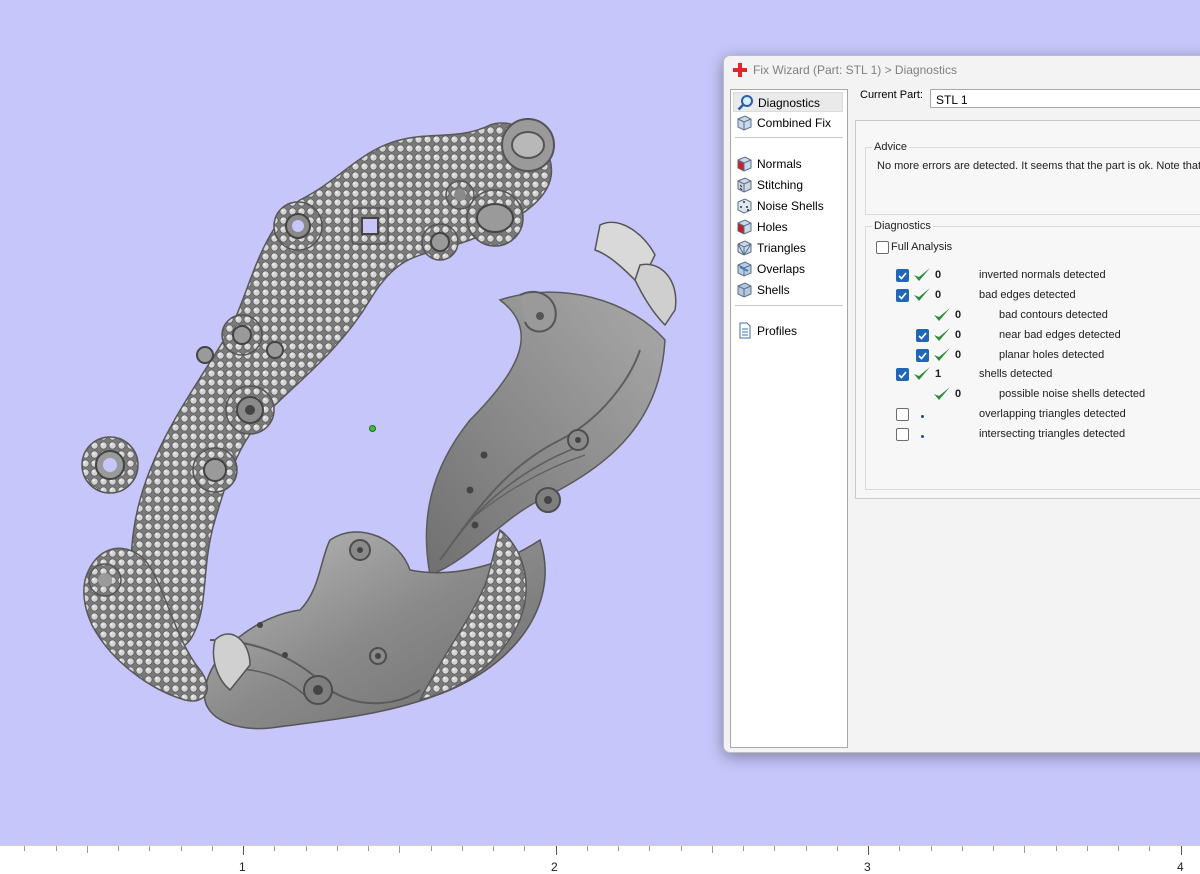 The image size is (1200, 874). Describe the element at coordinates (1032, 181) in the screenshot. I see `advice-group` at that location.